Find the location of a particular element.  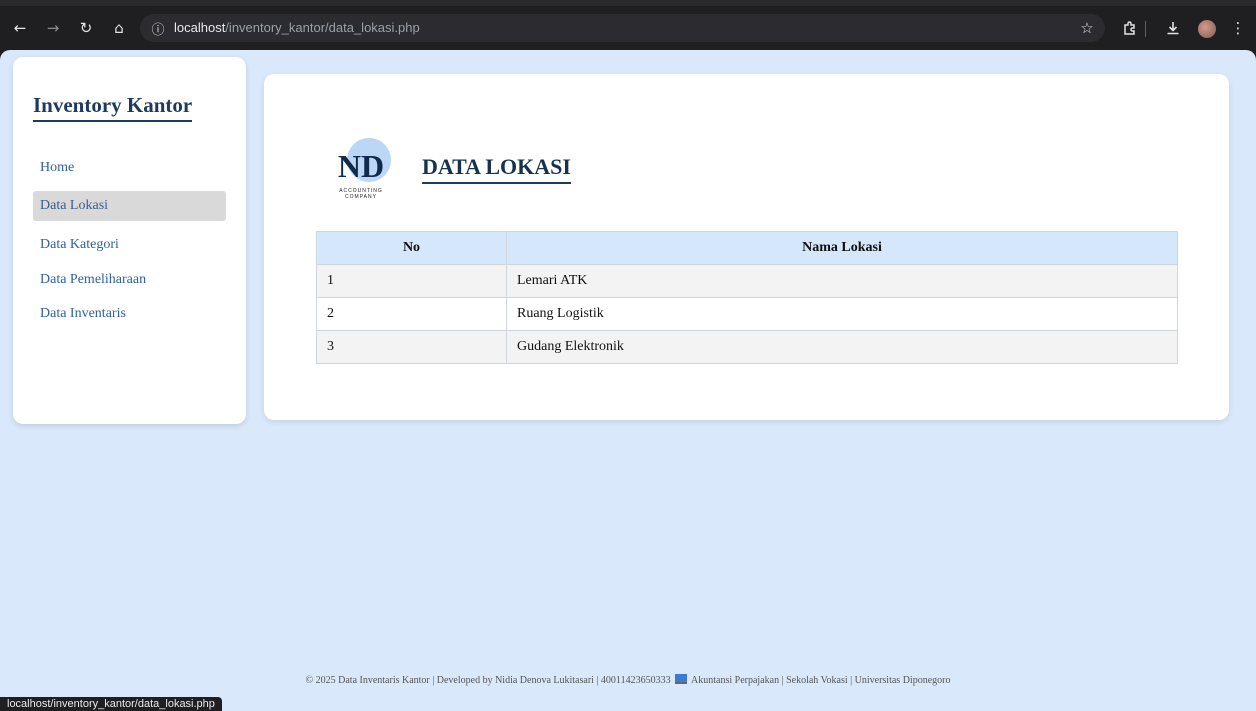

table-cell-no: 1 is located at coordinates (411, 281).